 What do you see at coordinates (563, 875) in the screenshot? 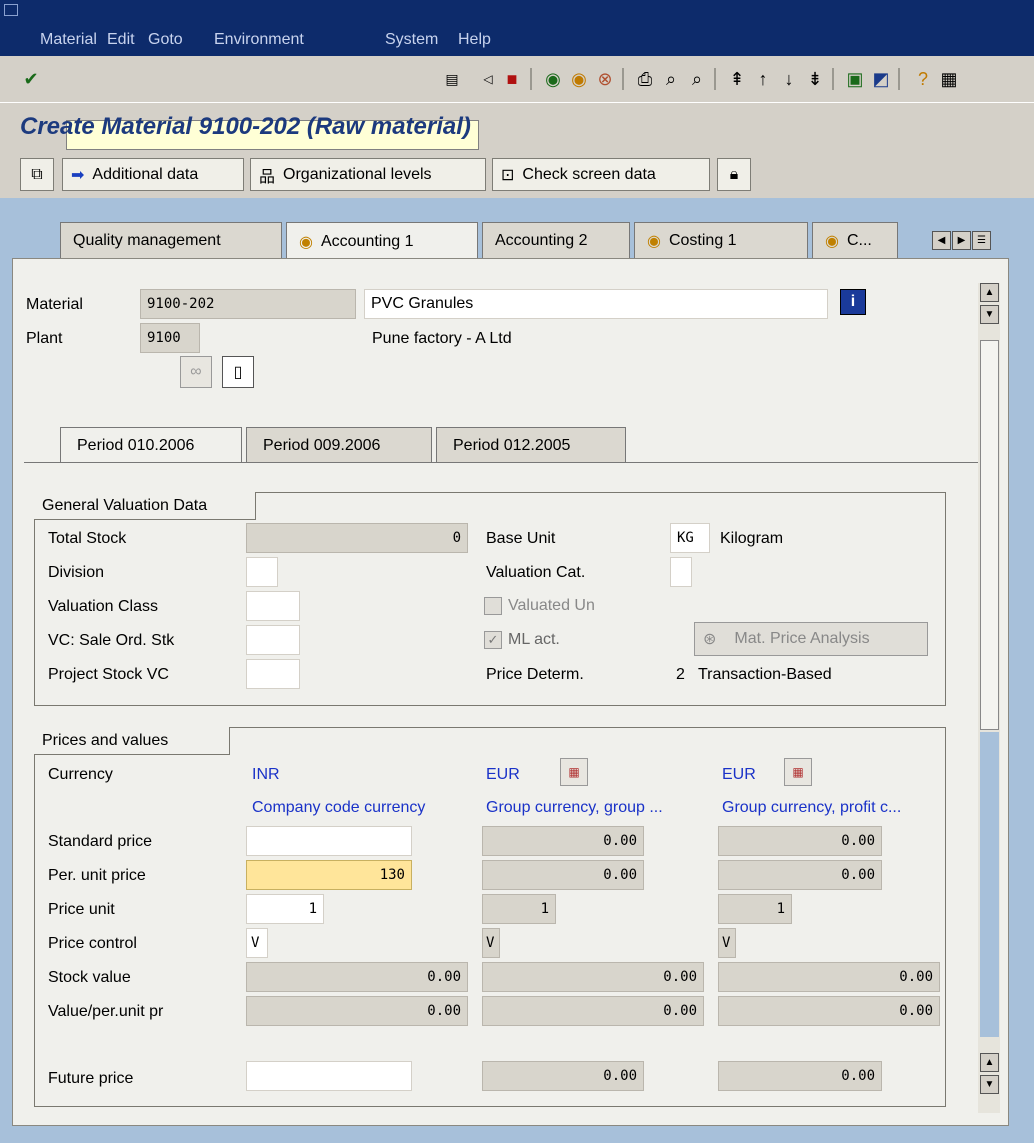
I see `per-unit-price-2-field: 0.00` at bounding box center [563, 875].